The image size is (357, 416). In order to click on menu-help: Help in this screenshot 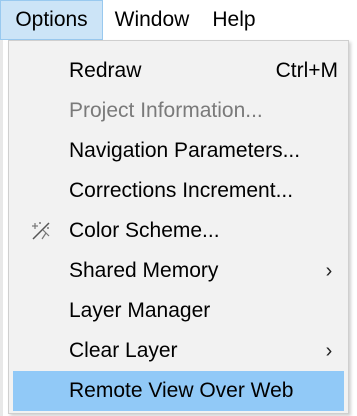, I will do `click(234, 20)`.